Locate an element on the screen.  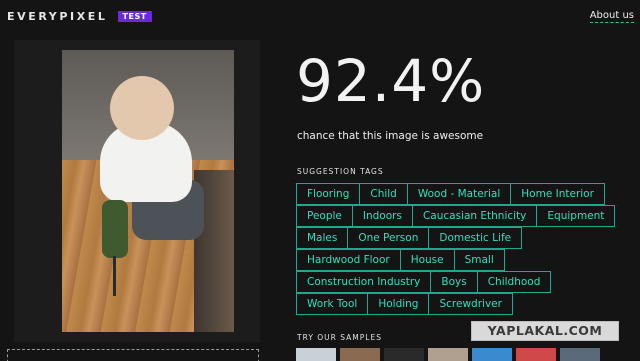
tag-chip: Domestic Life is located at coordinates (475, 238).